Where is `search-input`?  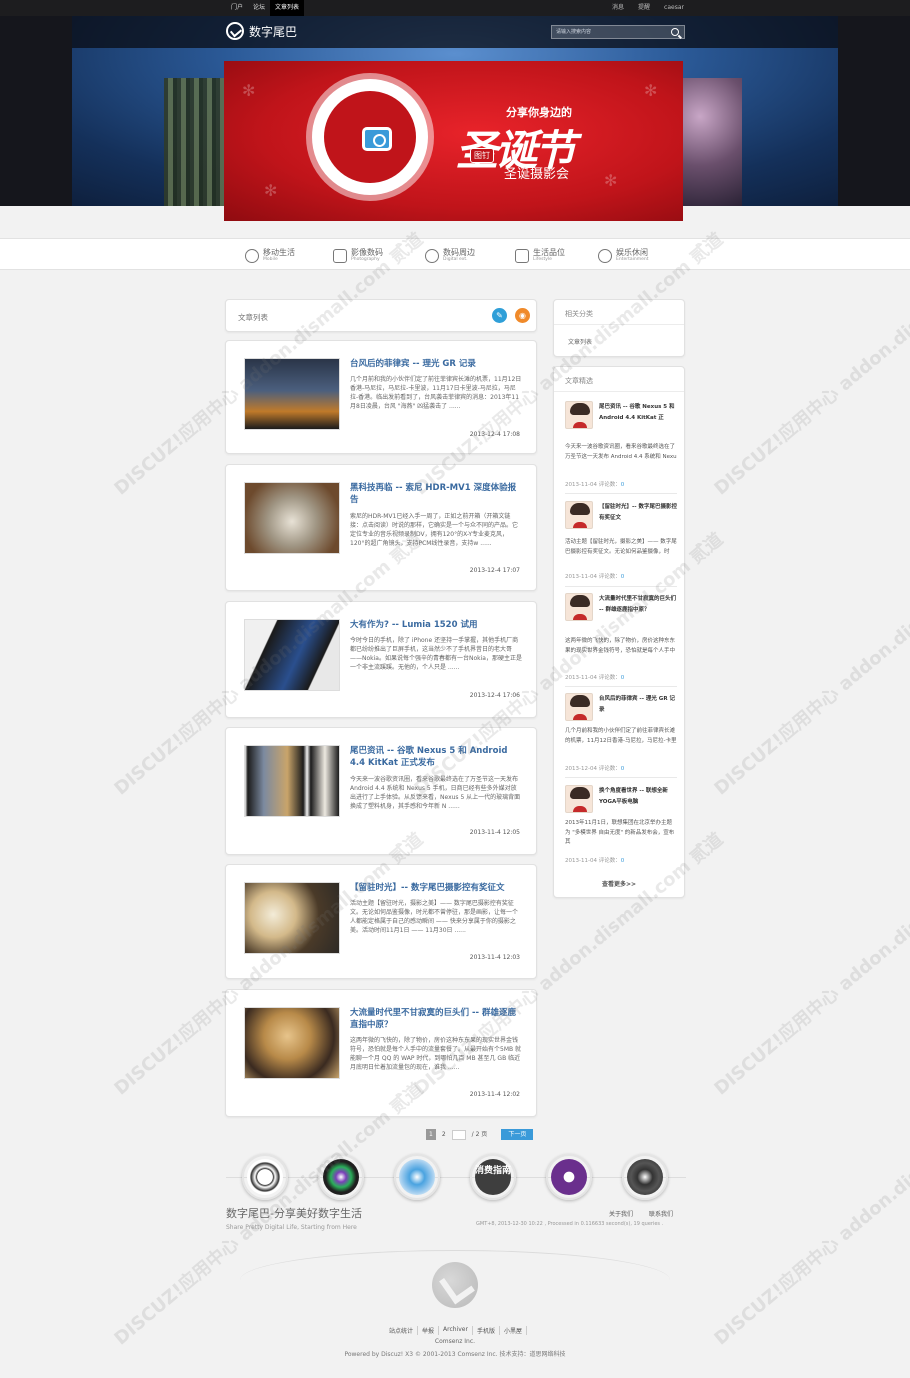
search-input is located at coordinates (607, 32).